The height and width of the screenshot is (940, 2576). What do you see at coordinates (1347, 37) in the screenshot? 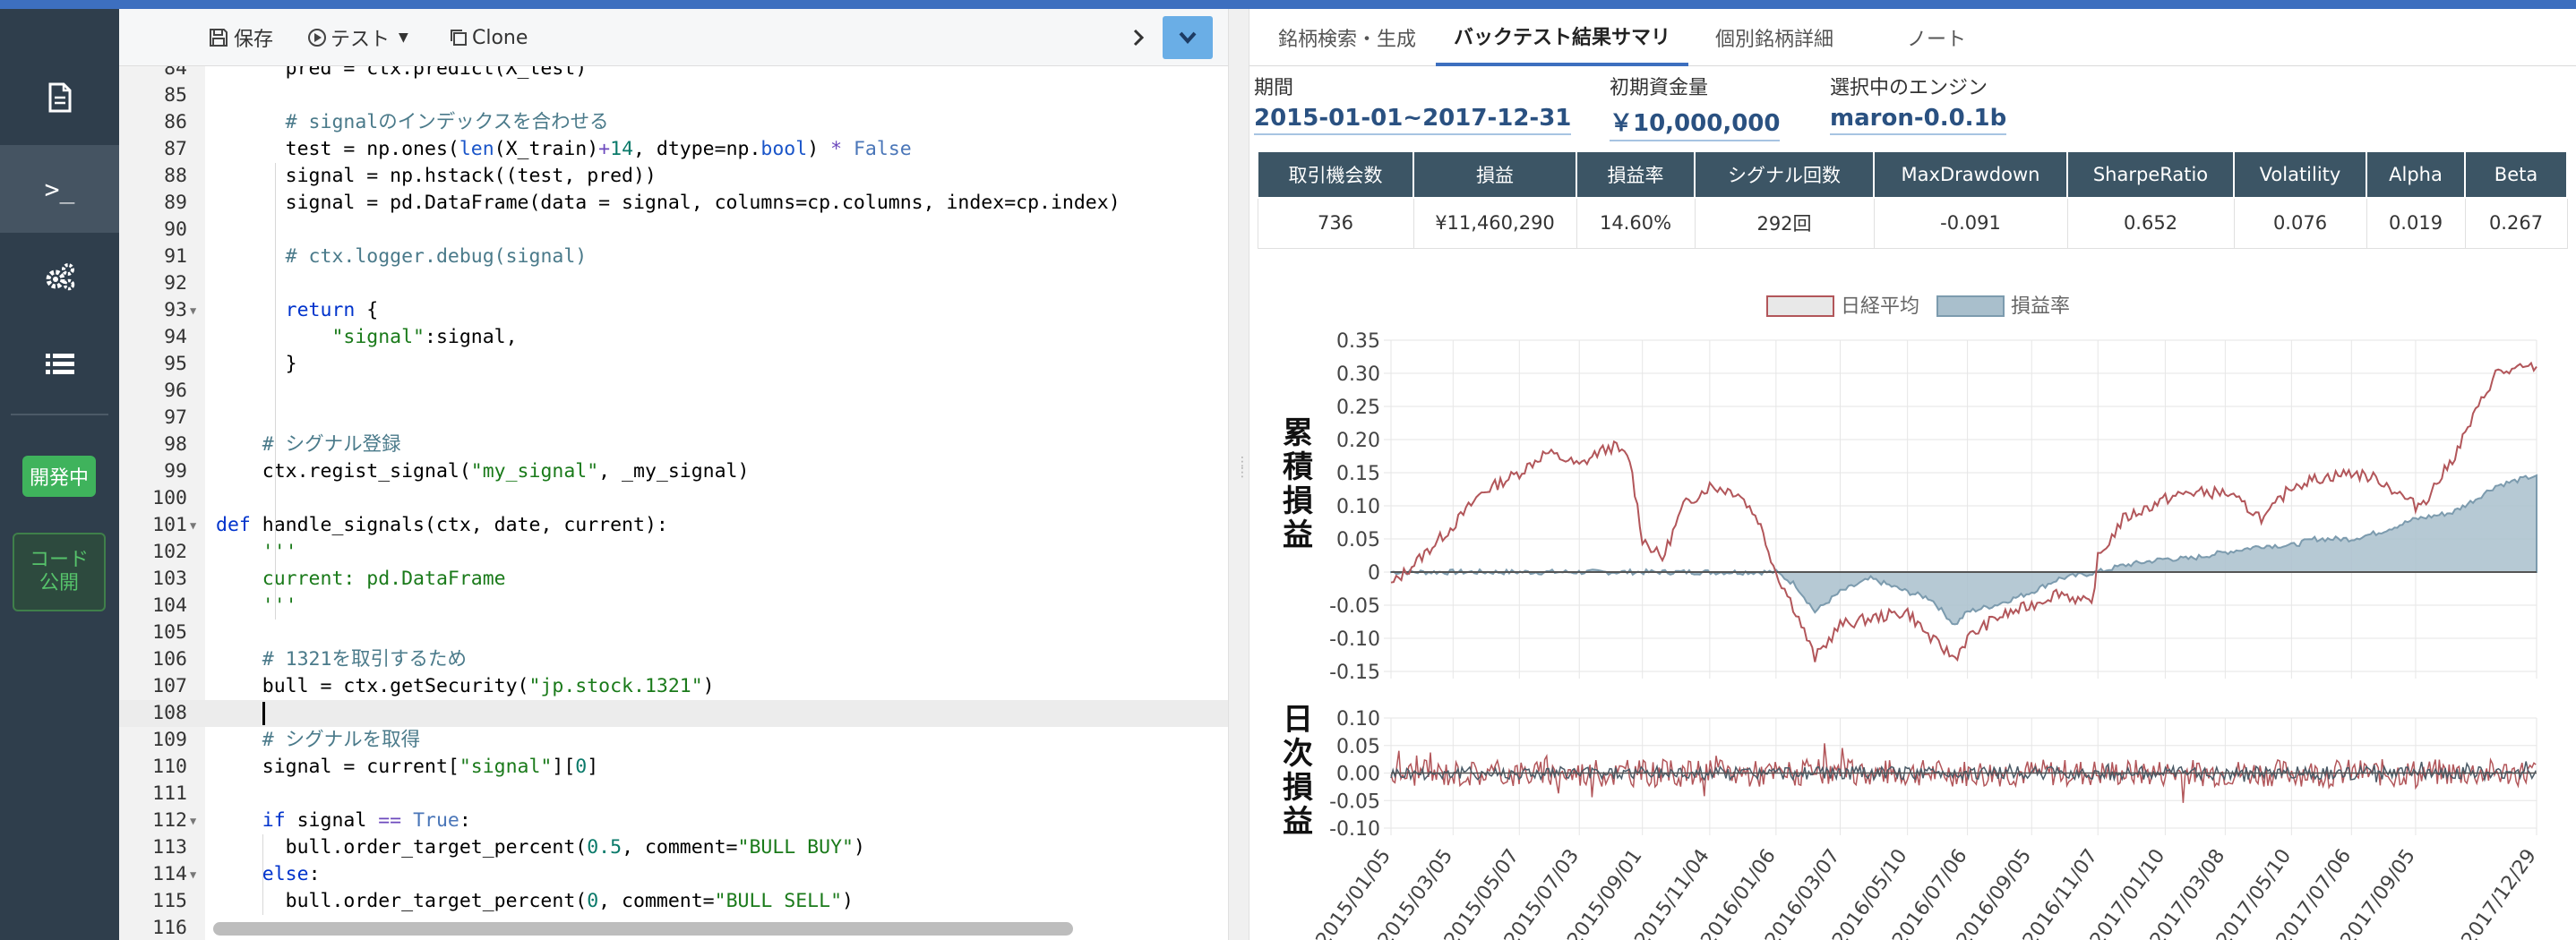
I see `tab-stock-search: 銘柄検索・生成` at bounding box center [1347, 37].